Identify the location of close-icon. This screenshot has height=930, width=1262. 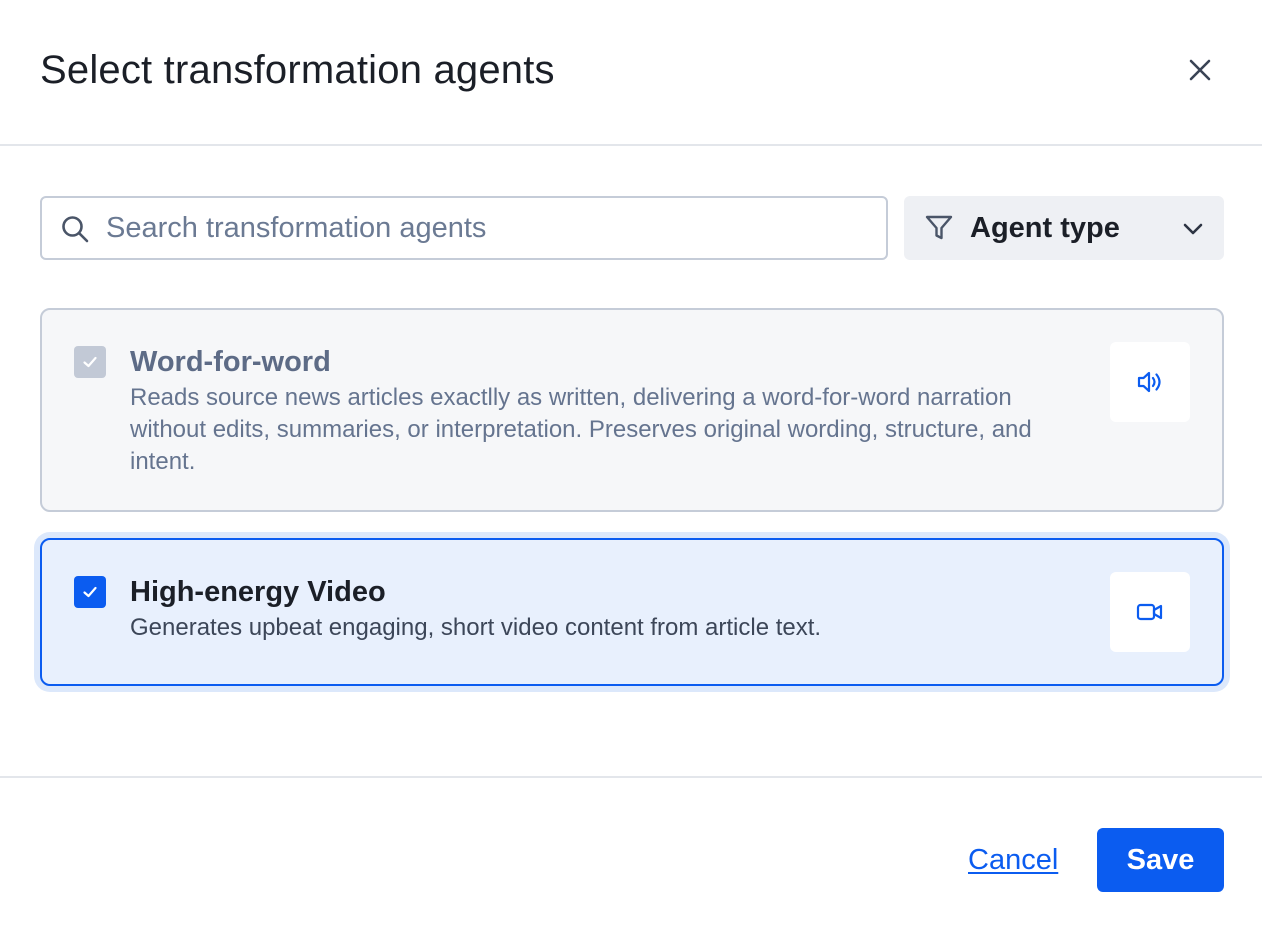
(1200, 70).